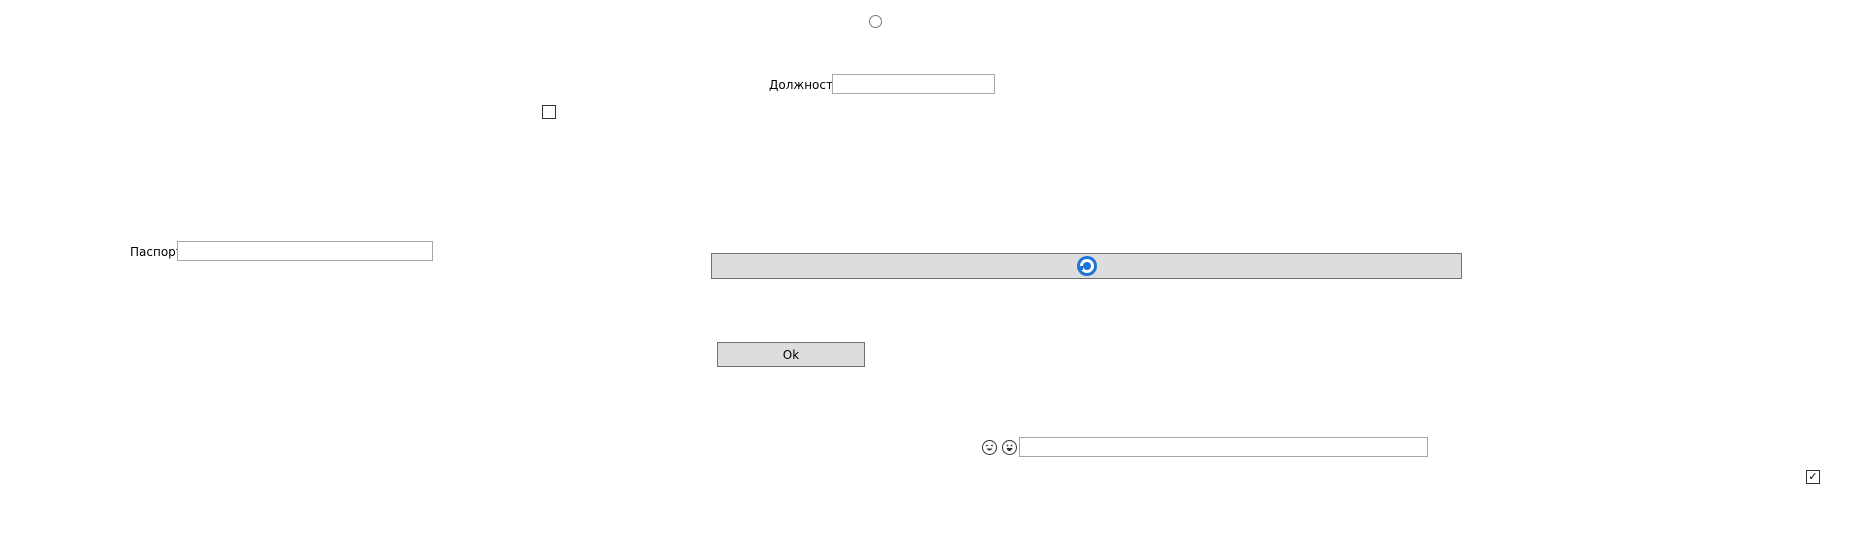  What do you see at coordinates (1223, 447) in the screenshot?
I see `emoji-text-input` at bounding box center [1223, 447].